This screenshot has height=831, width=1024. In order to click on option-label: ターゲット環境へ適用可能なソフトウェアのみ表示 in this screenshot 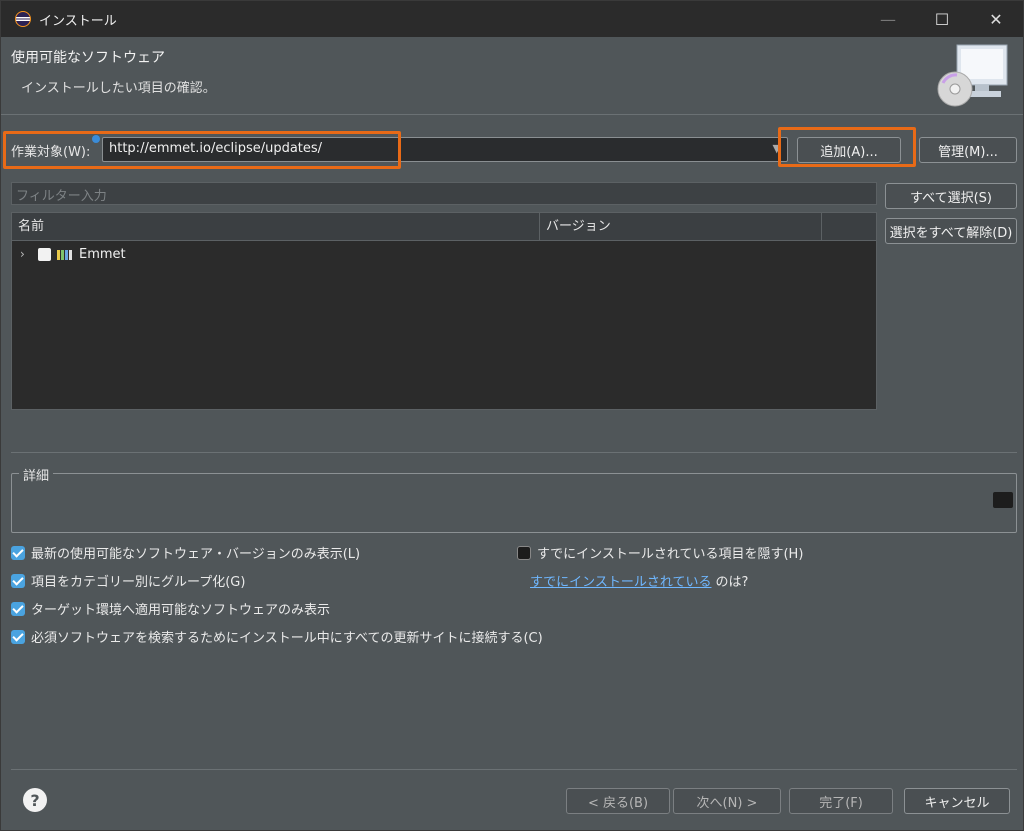, I will do `click(181, 610)`.